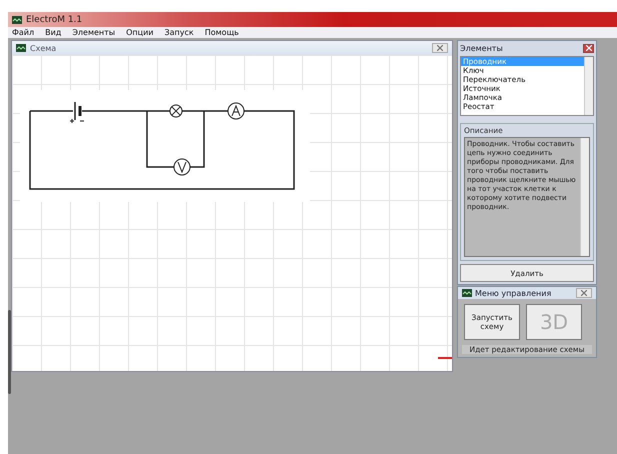 The height and width of the screenshot is (454, 617). What do you see at coordinates (513, 293) in the screenshot?
I see `panel-title: Меню управления` at bounding box center [513, 293].